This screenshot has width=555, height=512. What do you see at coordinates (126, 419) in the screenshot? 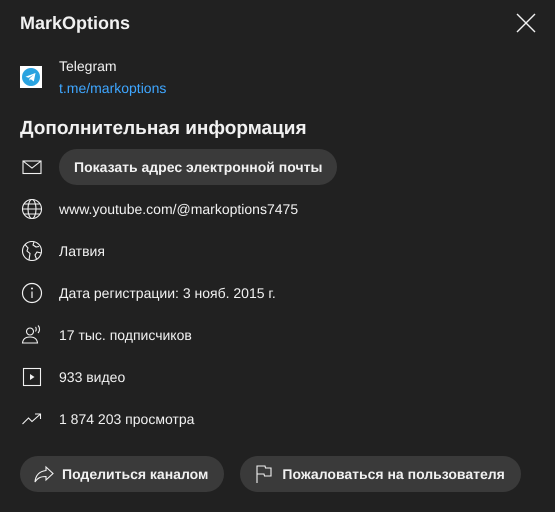
I see `detail-text: 1 874 203 просмотра` at bounding box center [126, 419].